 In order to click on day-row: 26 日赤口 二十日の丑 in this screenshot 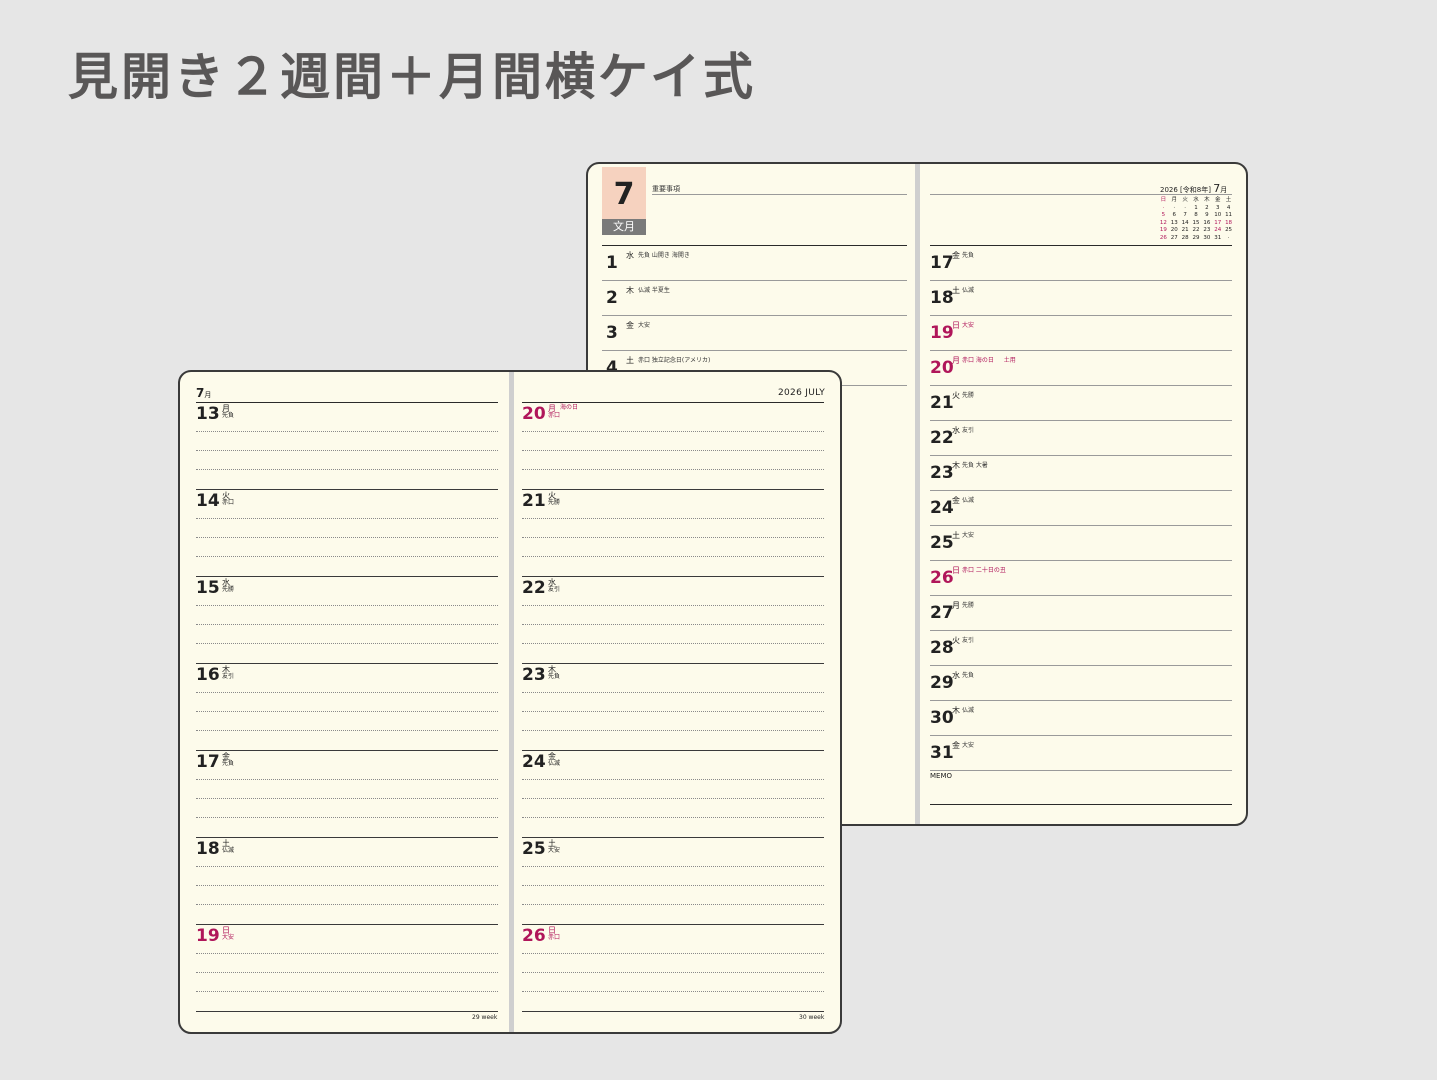, I will do `click(1079, 577)`.